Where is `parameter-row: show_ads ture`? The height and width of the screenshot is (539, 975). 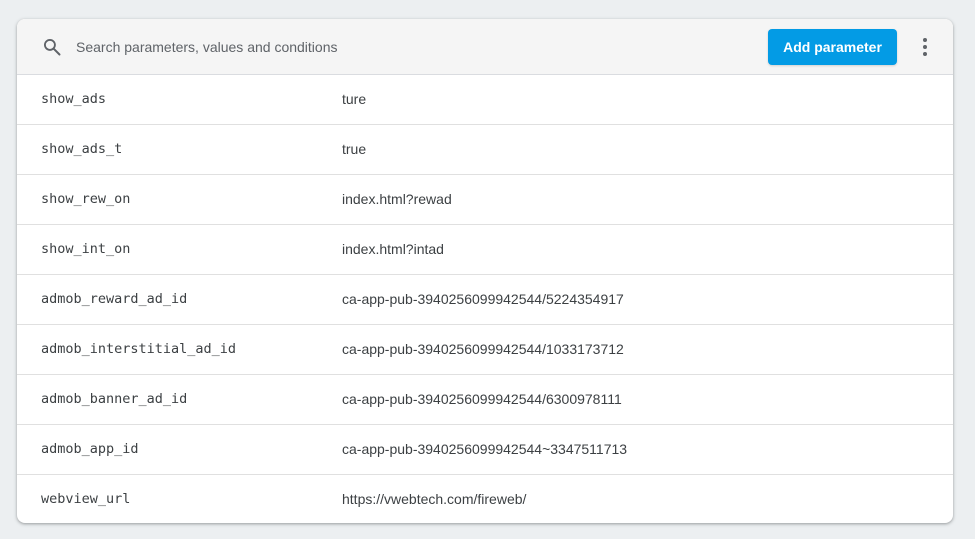
parameter-row: show_ads ture is located at coordinates (485, 100).